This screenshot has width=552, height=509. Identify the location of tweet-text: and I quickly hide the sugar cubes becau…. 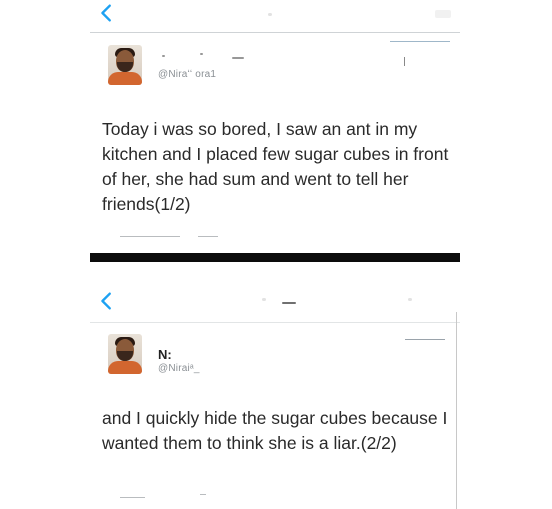
(275, 430).